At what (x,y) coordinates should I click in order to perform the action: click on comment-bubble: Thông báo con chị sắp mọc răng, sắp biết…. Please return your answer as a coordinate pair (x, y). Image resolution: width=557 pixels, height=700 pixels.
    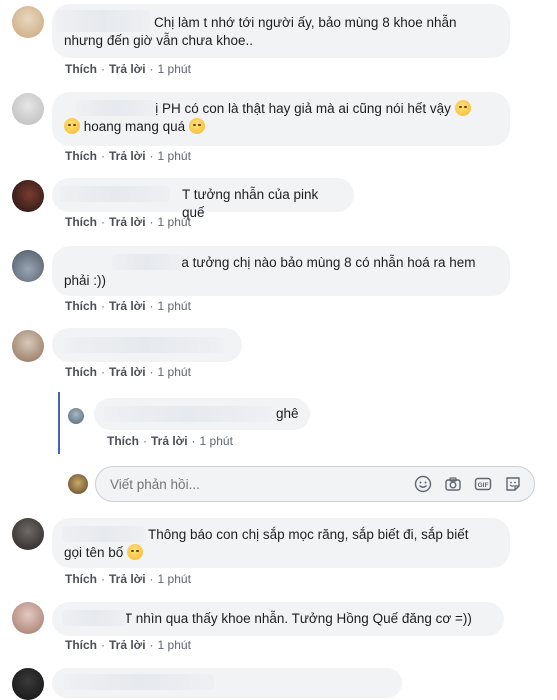
    Looking at the image, I should click on (281, 543).